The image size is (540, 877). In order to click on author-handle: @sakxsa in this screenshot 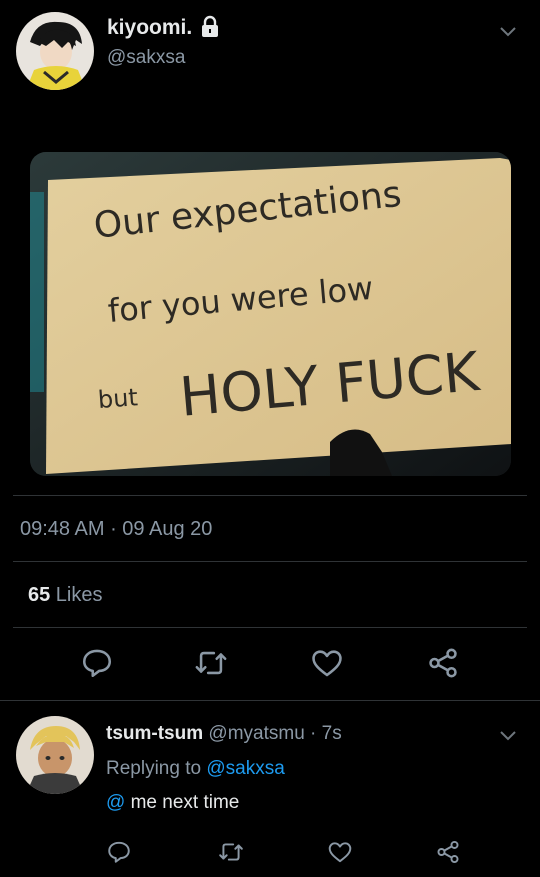, I will do `click(146, 58)`.